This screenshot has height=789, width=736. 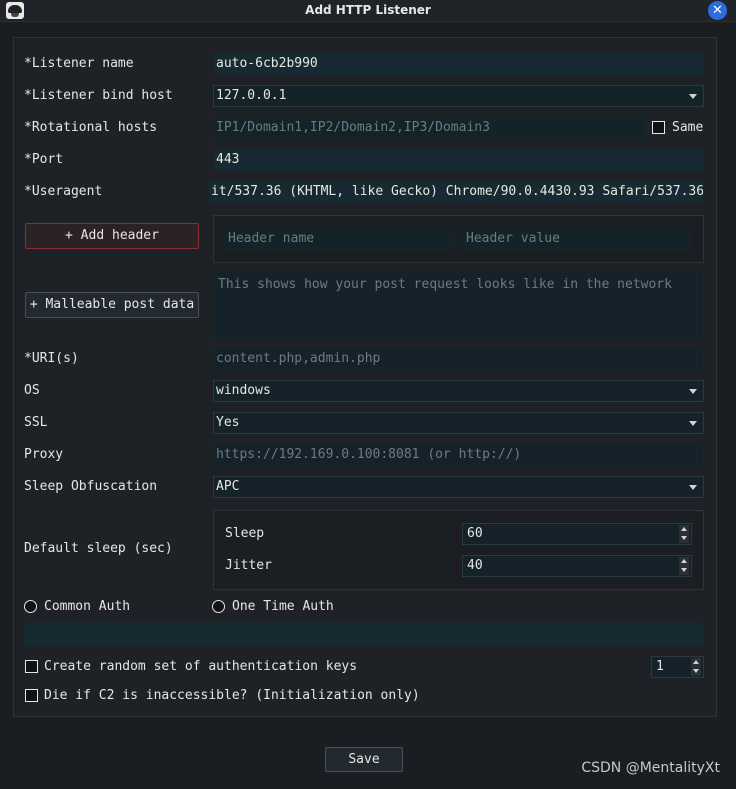 What do you see at coordinates (228, 486) in the screenshot?
I see `sleep-obfuscation-value: APC` at bounding box center [228, 486].